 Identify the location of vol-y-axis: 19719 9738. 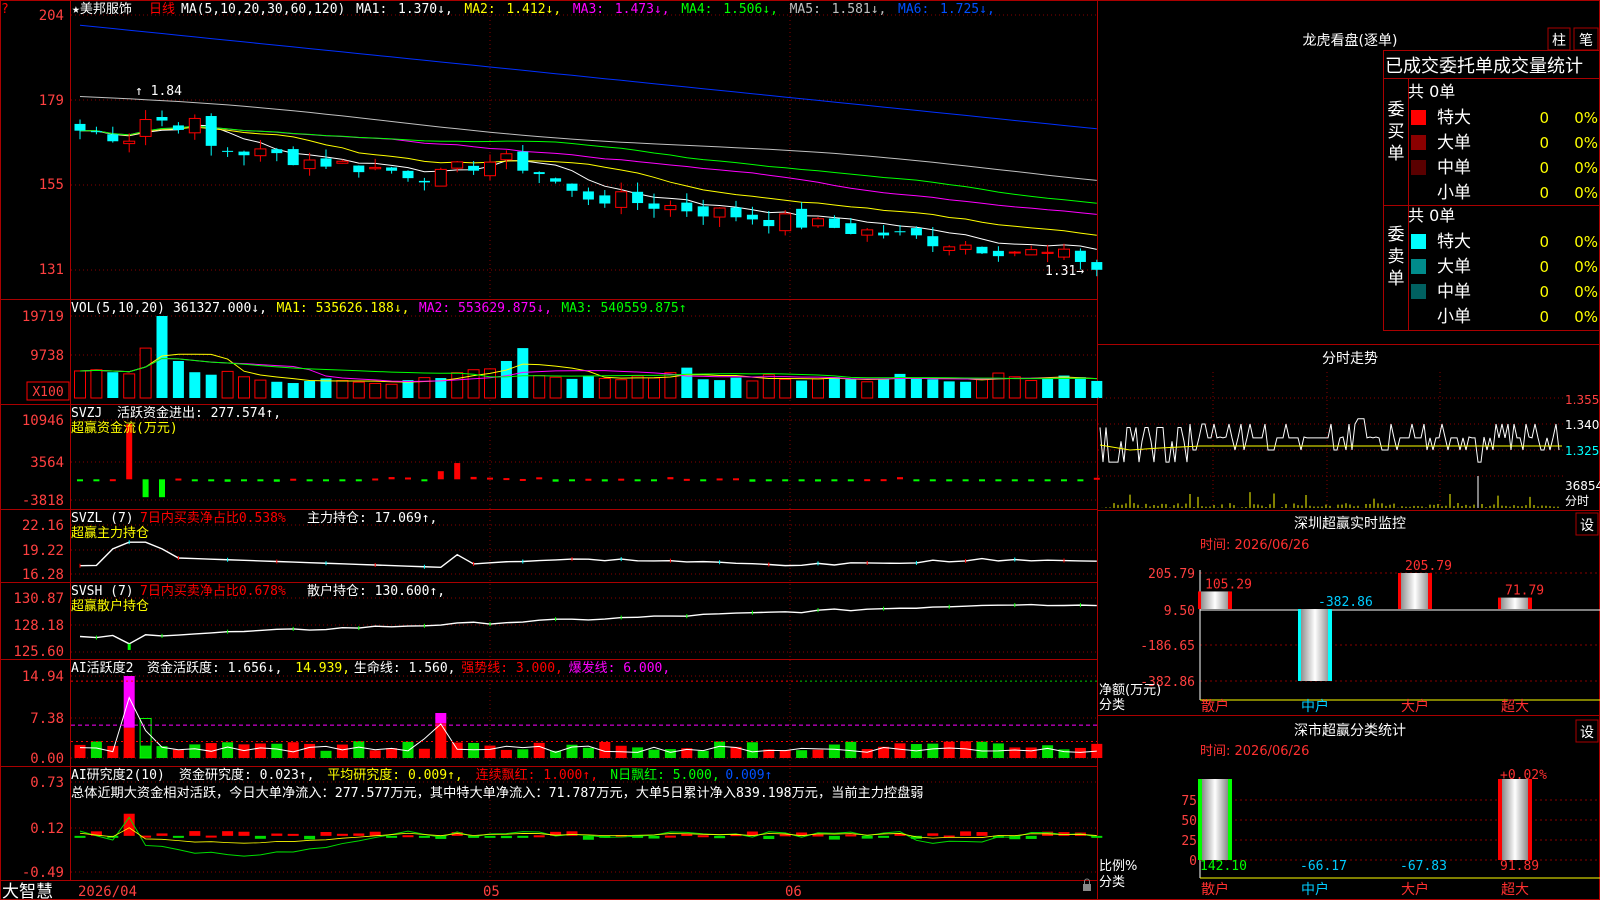
(43, 336).